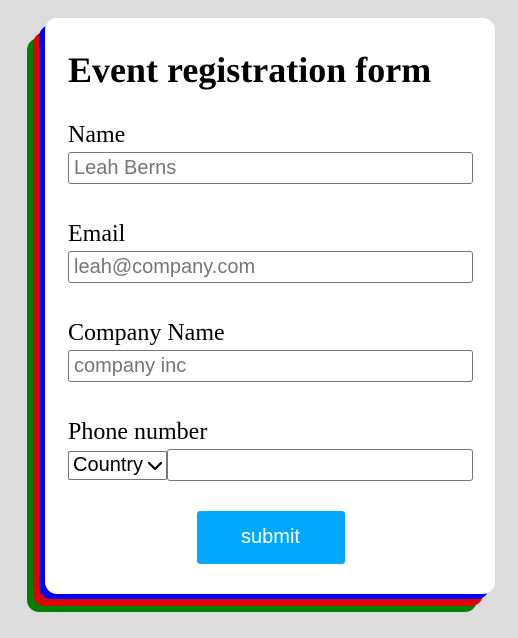 The width and height of the screenshot is (518, 638). What do you see at coordinates (250, 70) in the screenshot?
I see `form-title: Event registration form` at bounding box center [250, 70].